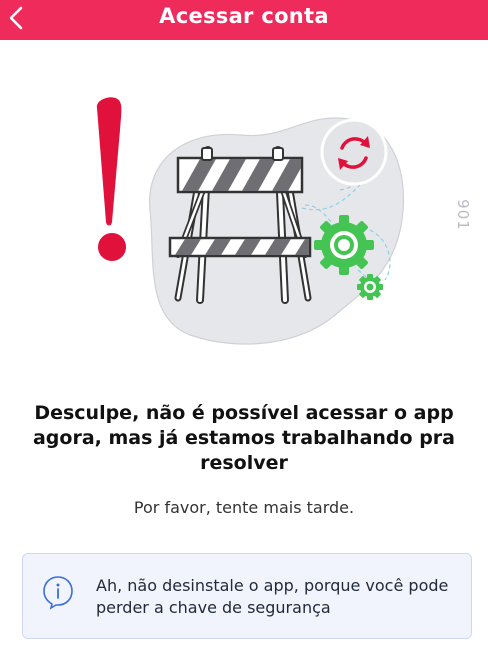 The width and height of the screenshot is (488, 662). I want to click on exclamation-icon, so click(111, 179).